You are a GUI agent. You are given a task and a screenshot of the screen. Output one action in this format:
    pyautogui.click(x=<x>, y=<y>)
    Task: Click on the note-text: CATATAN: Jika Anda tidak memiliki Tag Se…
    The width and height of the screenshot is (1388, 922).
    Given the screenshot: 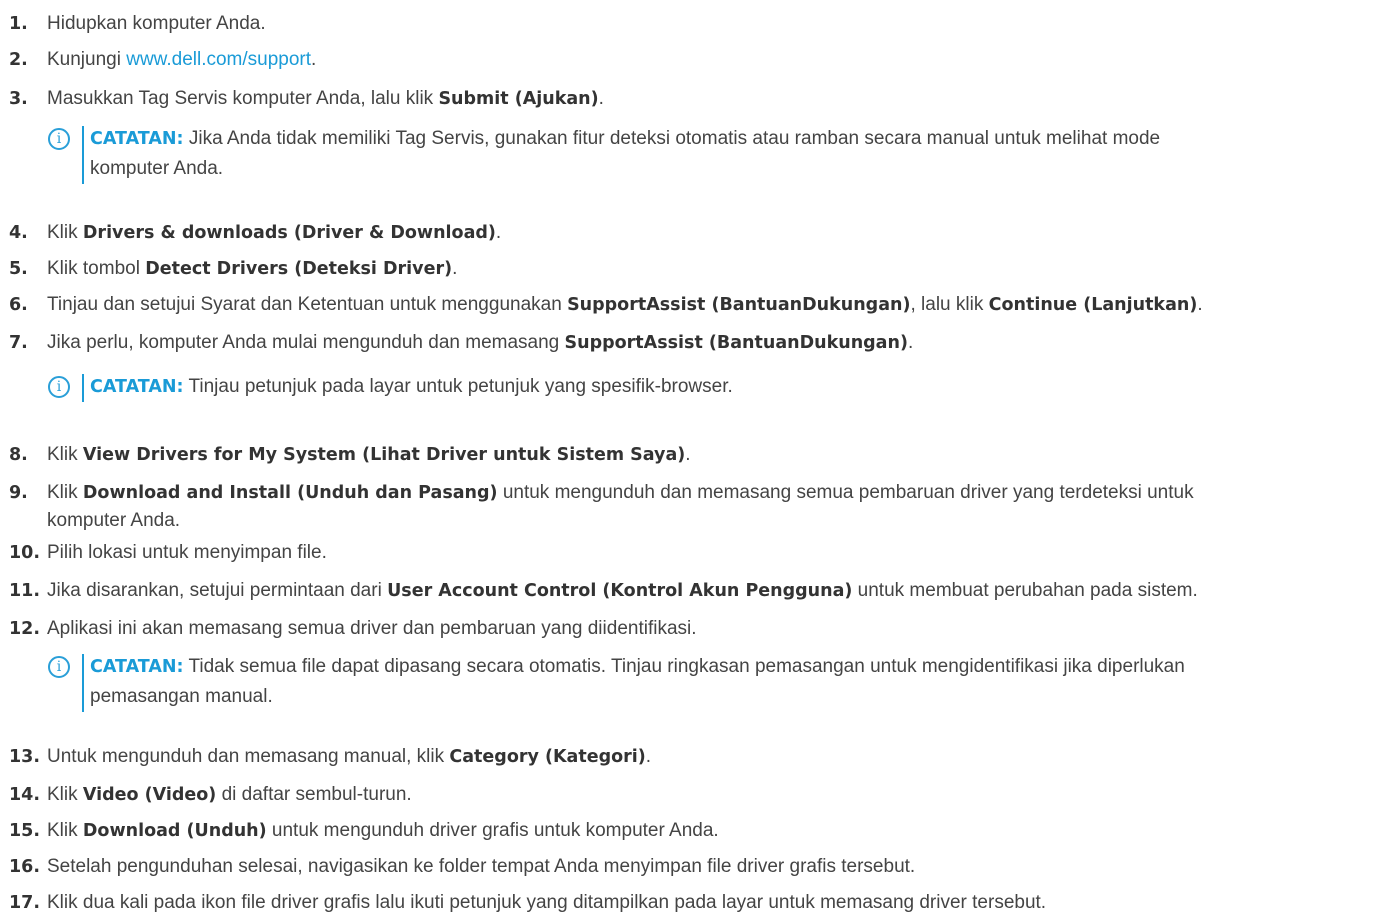 What is the action you would take?
    pyautogui.click(x=716, y=154)
    